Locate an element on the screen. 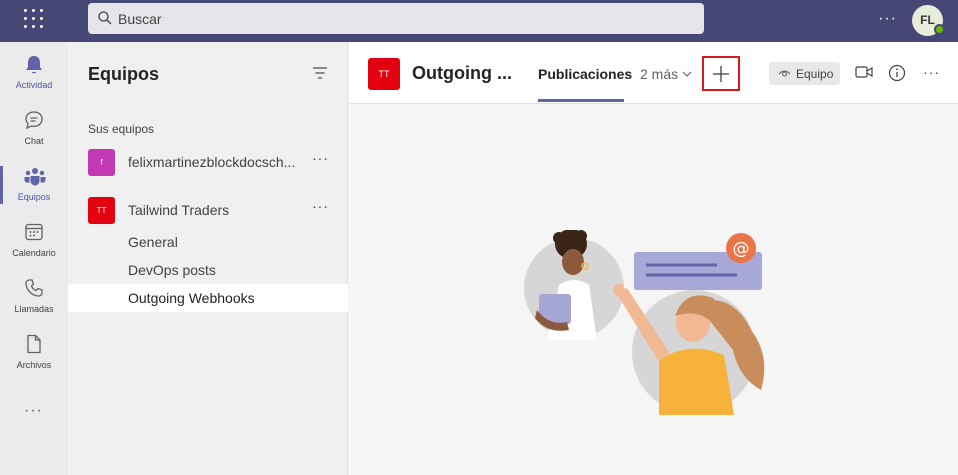  active-tab-indicator is located at coordinates (581, 100).